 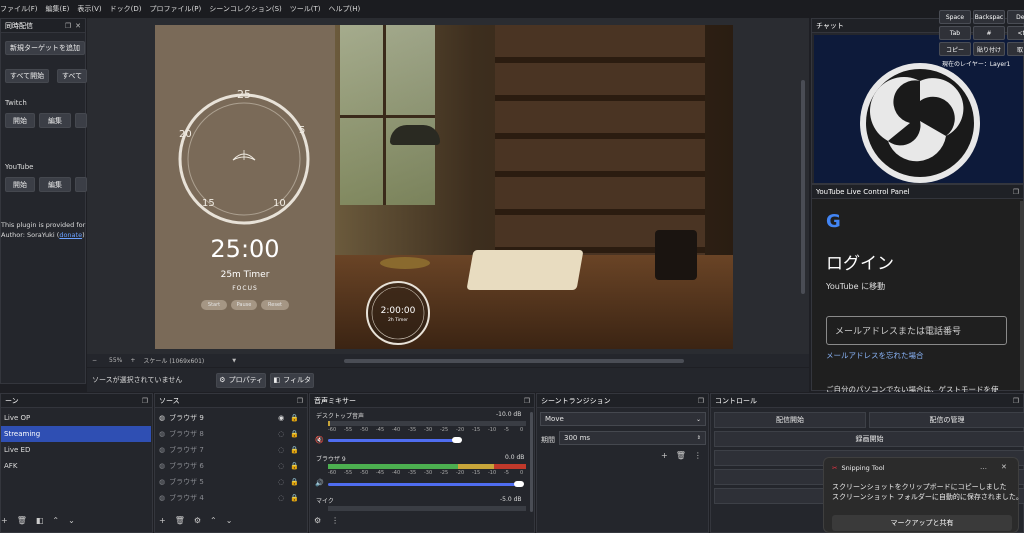 What do you see at coordinates (231, 418) in the screenshot?
I see `source-item: ◍ ブラウザ 9 ◉ 🔒` at bounding box center [231, 418].